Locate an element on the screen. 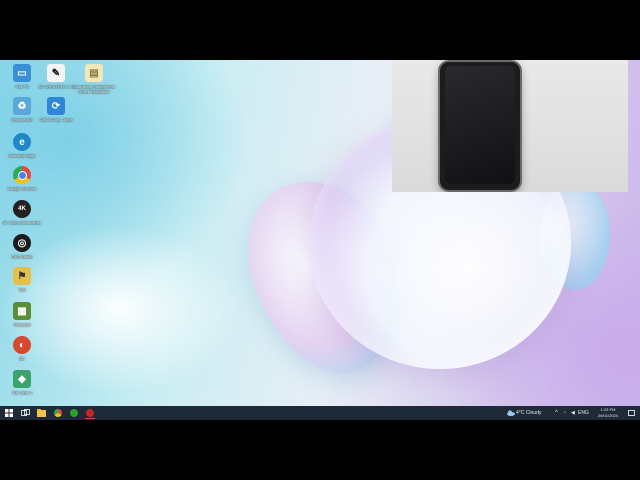  notification-button is located at coordinates (631, 413).